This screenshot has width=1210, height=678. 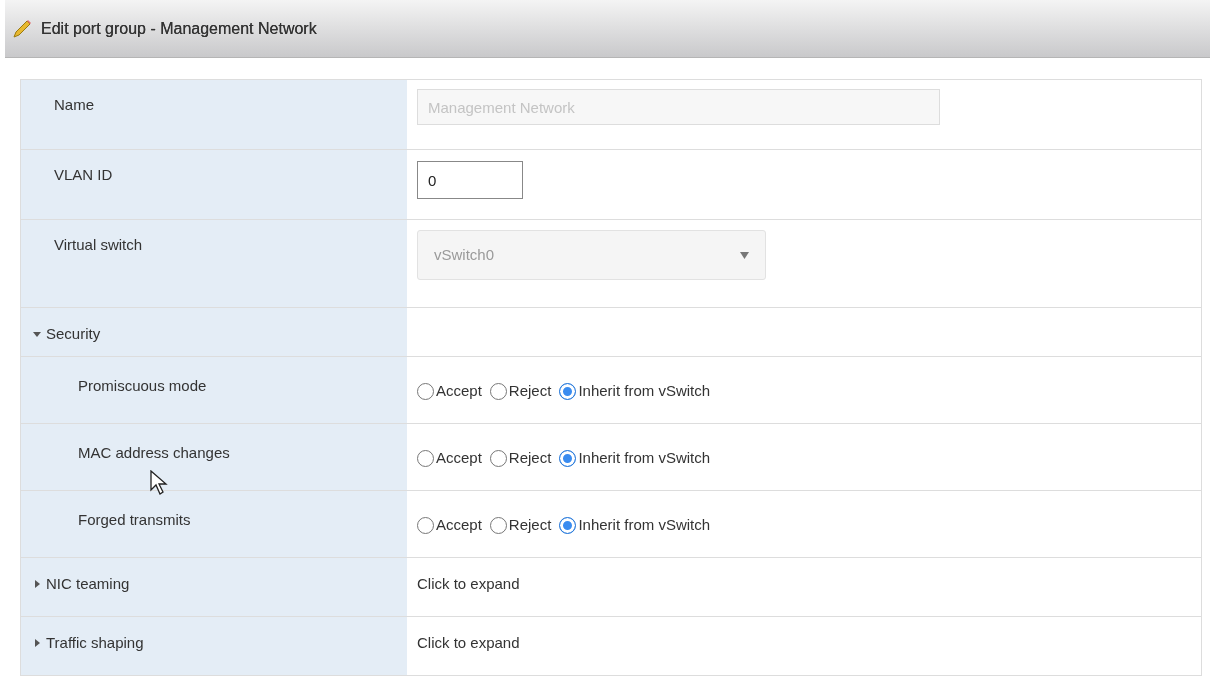 I want to click on caret-down-icon, so click(x=37, y=334).